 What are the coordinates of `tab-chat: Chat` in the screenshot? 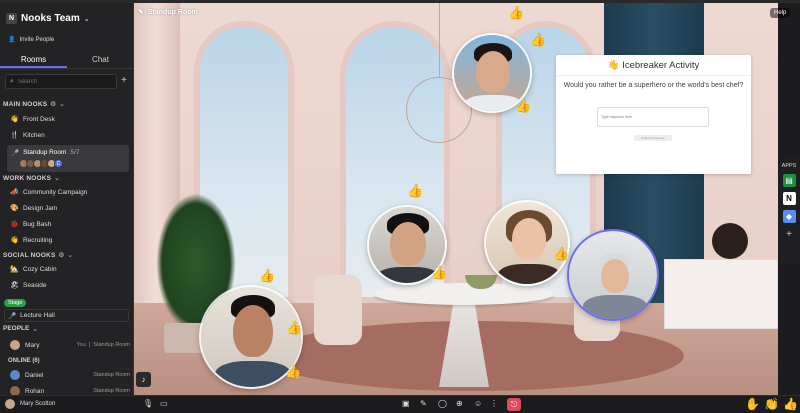 It's located at (100, 59).